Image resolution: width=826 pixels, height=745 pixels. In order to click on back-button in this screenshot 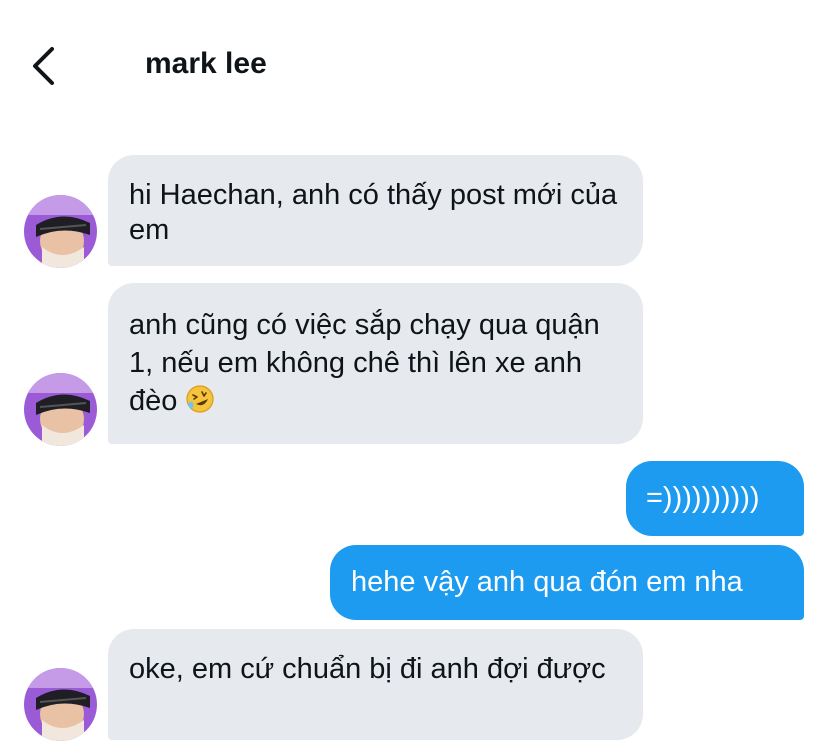, I will do `click(46, 66)`.